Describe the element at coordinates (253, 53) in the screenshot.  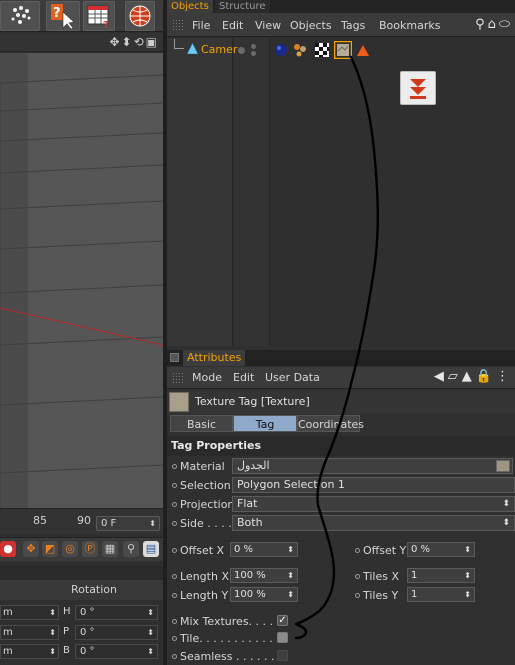
I see `render-visibility-dot-bottom` at that location.